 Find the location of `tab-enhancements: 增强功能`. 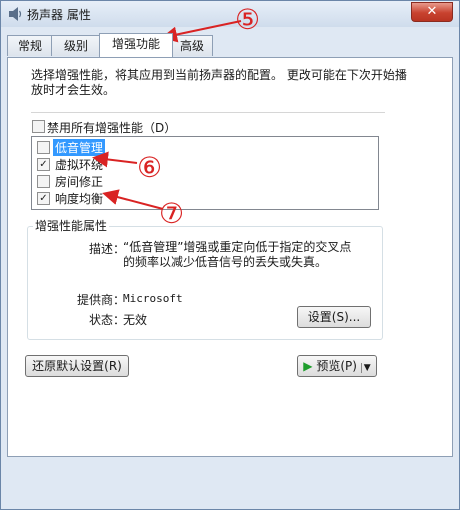

tab-enhancements: 增强功能 is located at coordinates (136, 45).